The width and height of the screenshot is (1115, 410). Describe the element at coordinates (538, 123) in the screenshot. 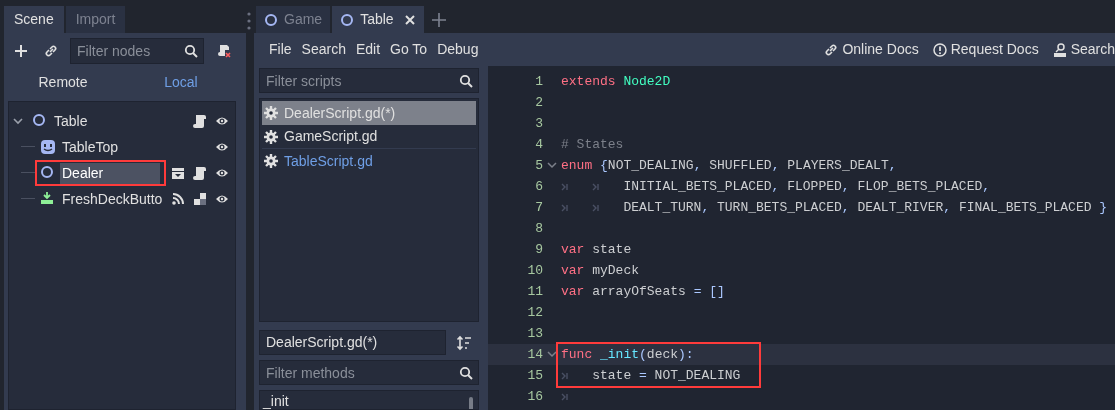

I see `line-number: 3` at that location.